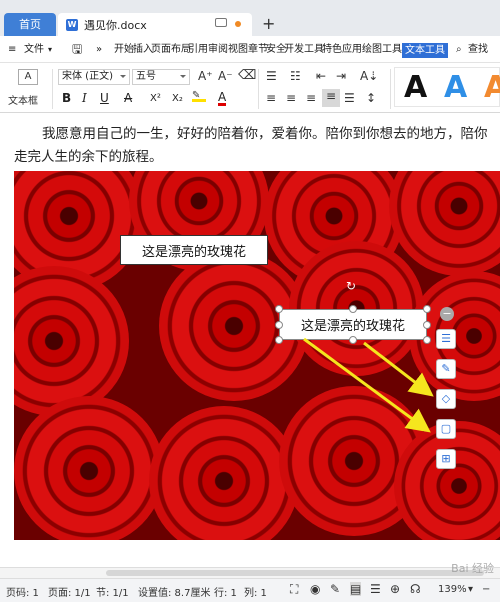 The height and width of the screenshot is (602, 500). What do you see at coordinates (225, 591) in the screenshot?
I see `status-row: 行: 1` at bounding box center [225, 591].